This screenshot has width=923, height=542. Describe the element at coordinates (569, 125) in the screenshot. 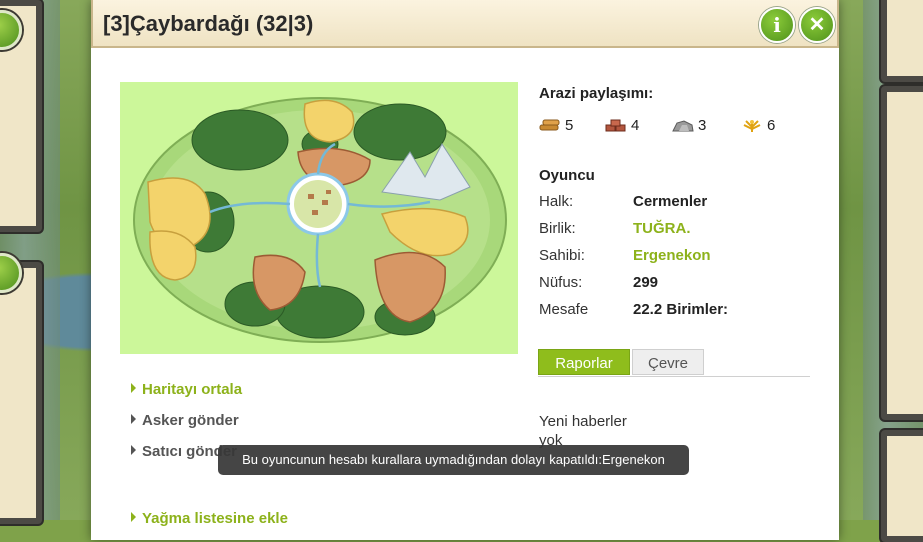

I see `wood-count: 5` at that location.